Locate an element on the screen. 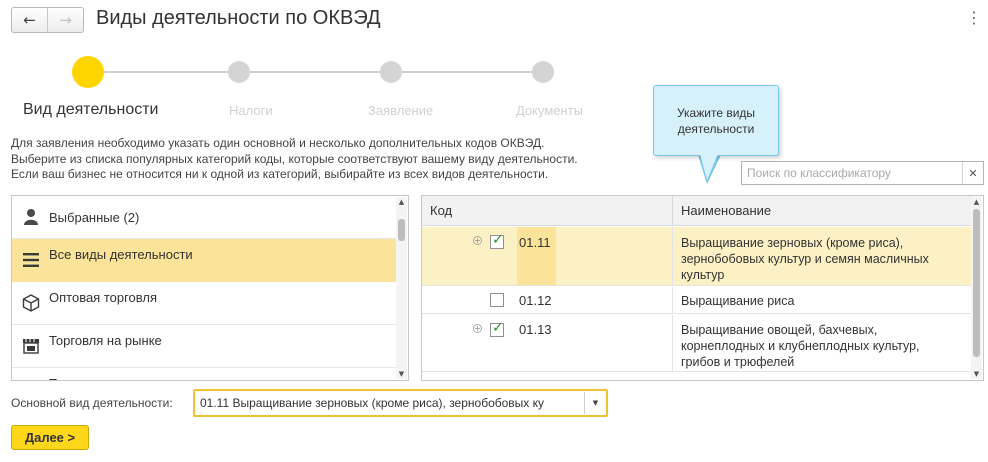 Image resolution: width=988 pixels, height=462 pixels. category-item-favorites: Выбранные (2) is located at coordinates (204, 217).